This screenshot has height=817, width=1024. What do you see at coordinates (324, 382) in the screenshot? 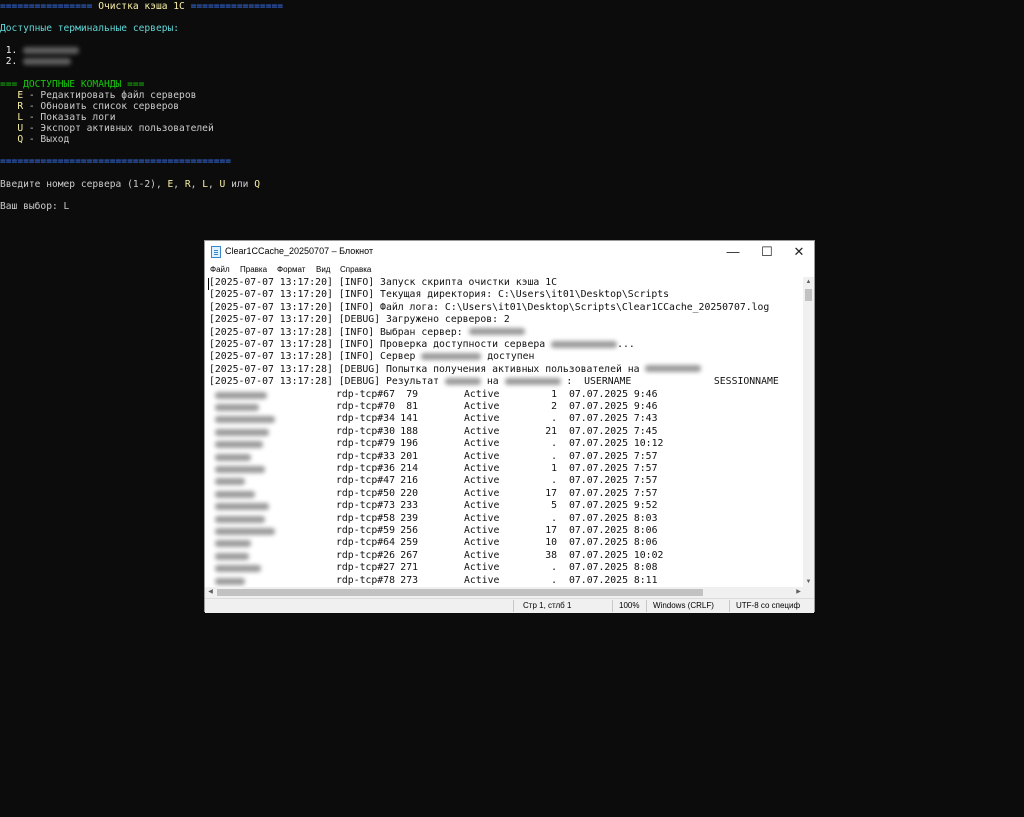
I see `log-text: [2025-07-07 13:17:28] [DEBUG] Результат` at bounding box center [324, 382].